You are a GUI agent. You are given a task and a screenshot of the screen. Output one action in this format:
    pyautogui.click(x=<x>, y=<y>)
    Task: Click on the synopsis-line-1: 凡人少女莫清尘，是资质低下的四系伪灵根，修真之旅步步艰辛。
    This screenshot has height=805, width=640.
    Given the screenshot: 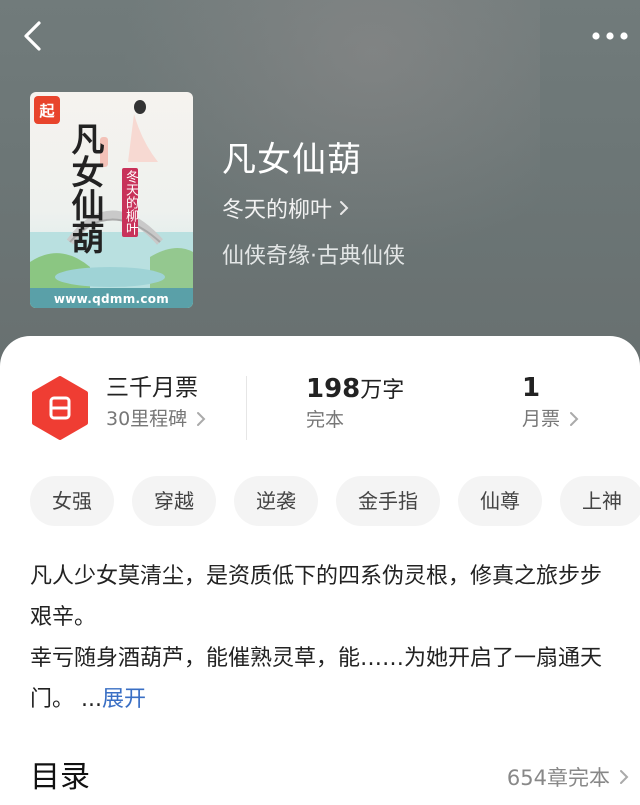 What is the action you would take?
    pyautogui.click(x=316, y=597)
    